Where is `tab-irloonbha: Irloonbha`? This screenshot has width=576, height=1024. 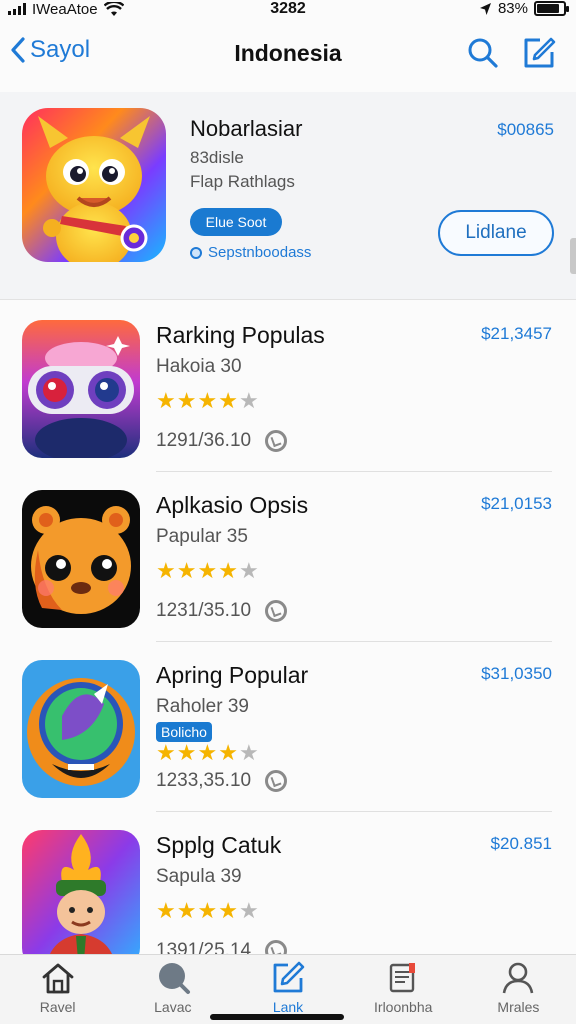 tab-irloonbha: Irloonbha is located at coordinates (403, 989).